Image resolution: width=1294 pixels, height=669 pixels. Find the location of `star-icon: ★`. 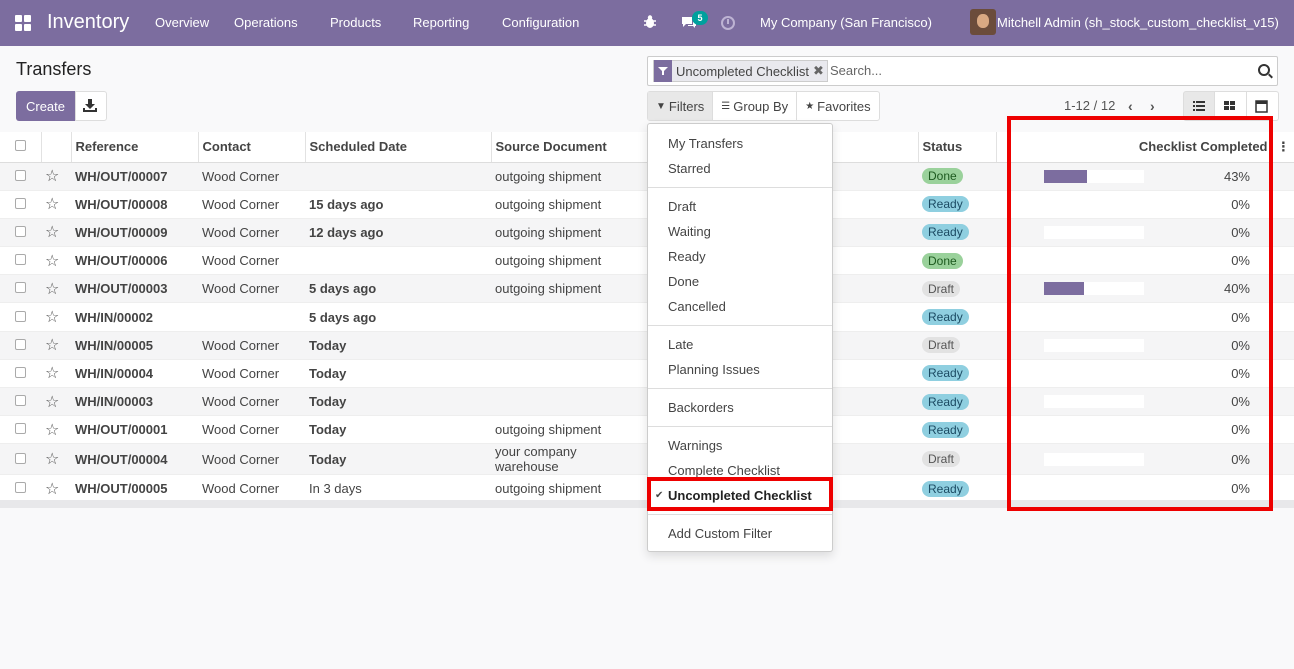

star-icon: ★ is located at coordinates (810, 106).